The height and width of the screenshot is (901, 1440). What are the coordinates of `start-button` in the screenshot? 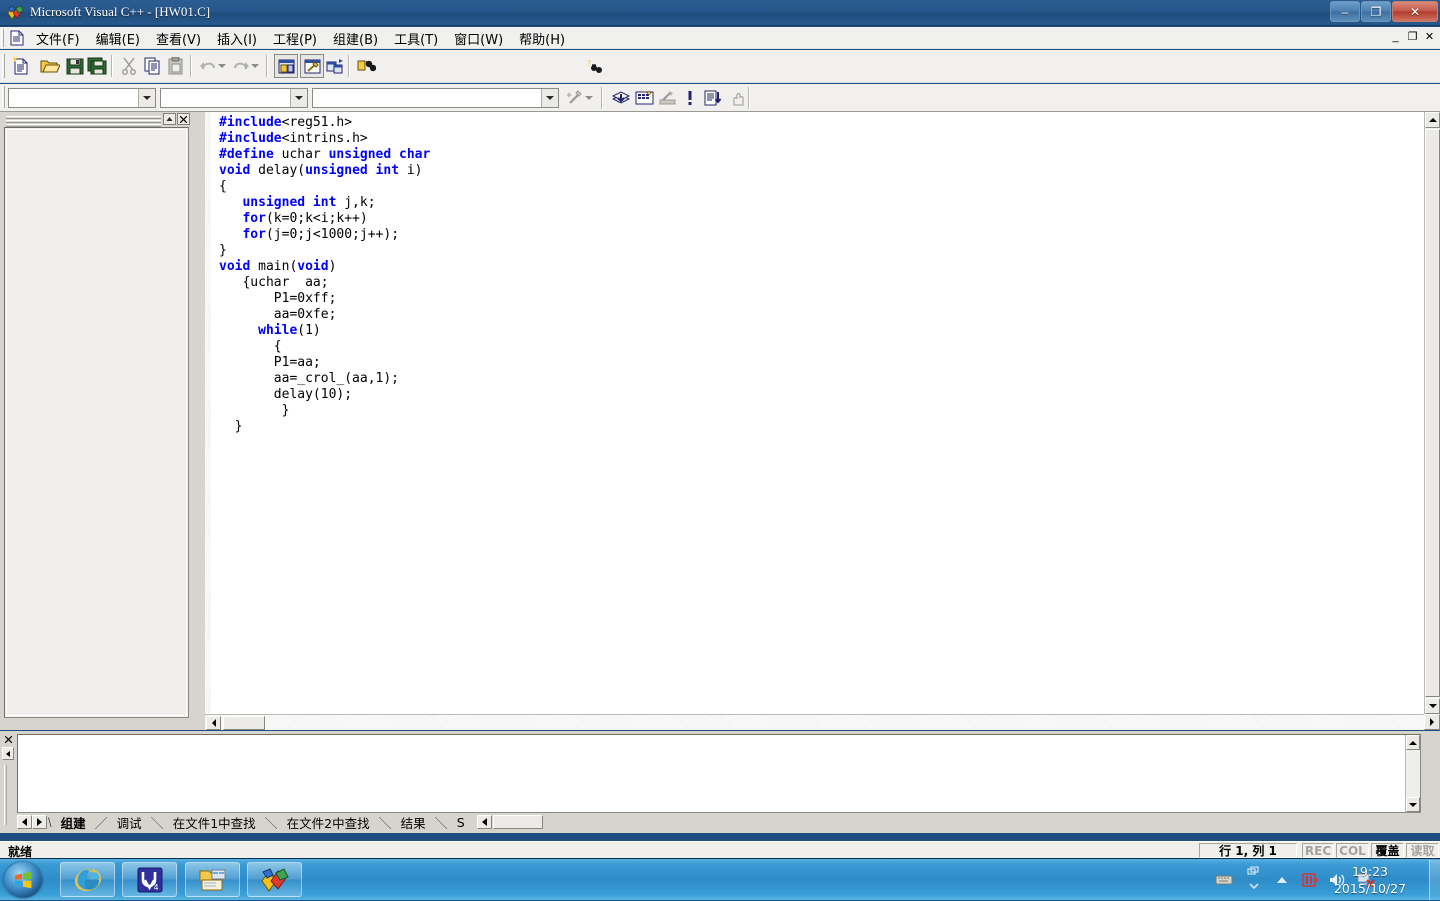 It's located at (23, 880).